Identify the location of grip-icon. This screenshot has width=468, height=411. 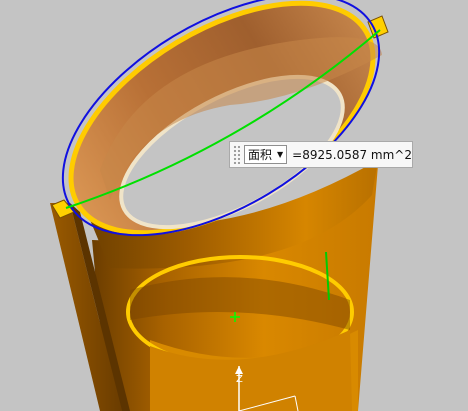
(237, 154).